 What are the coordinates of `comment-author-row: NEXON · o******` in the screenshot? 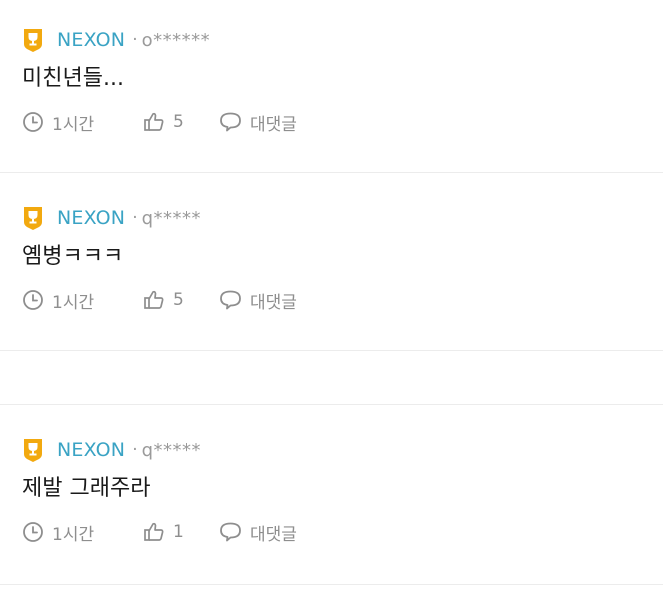 It's located at (116, 40).